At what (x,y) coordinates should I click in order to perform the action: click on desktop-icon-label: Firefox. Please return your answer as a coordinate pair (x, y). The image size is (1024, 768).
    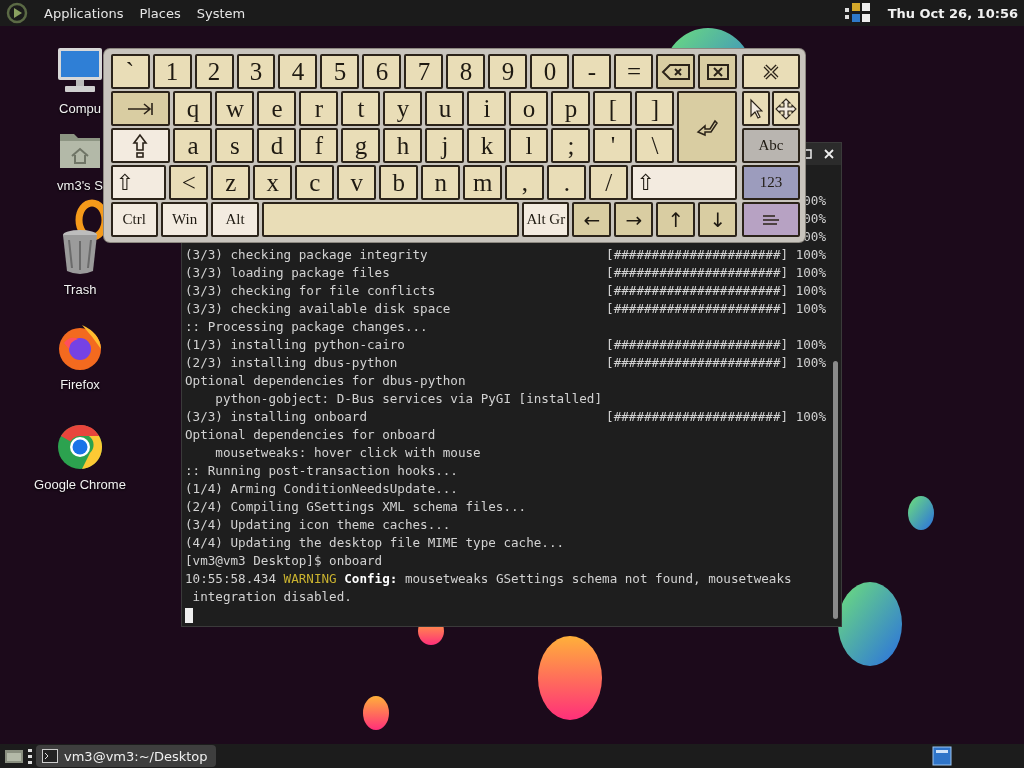
    Looking at the image, I should click on (80, 384).